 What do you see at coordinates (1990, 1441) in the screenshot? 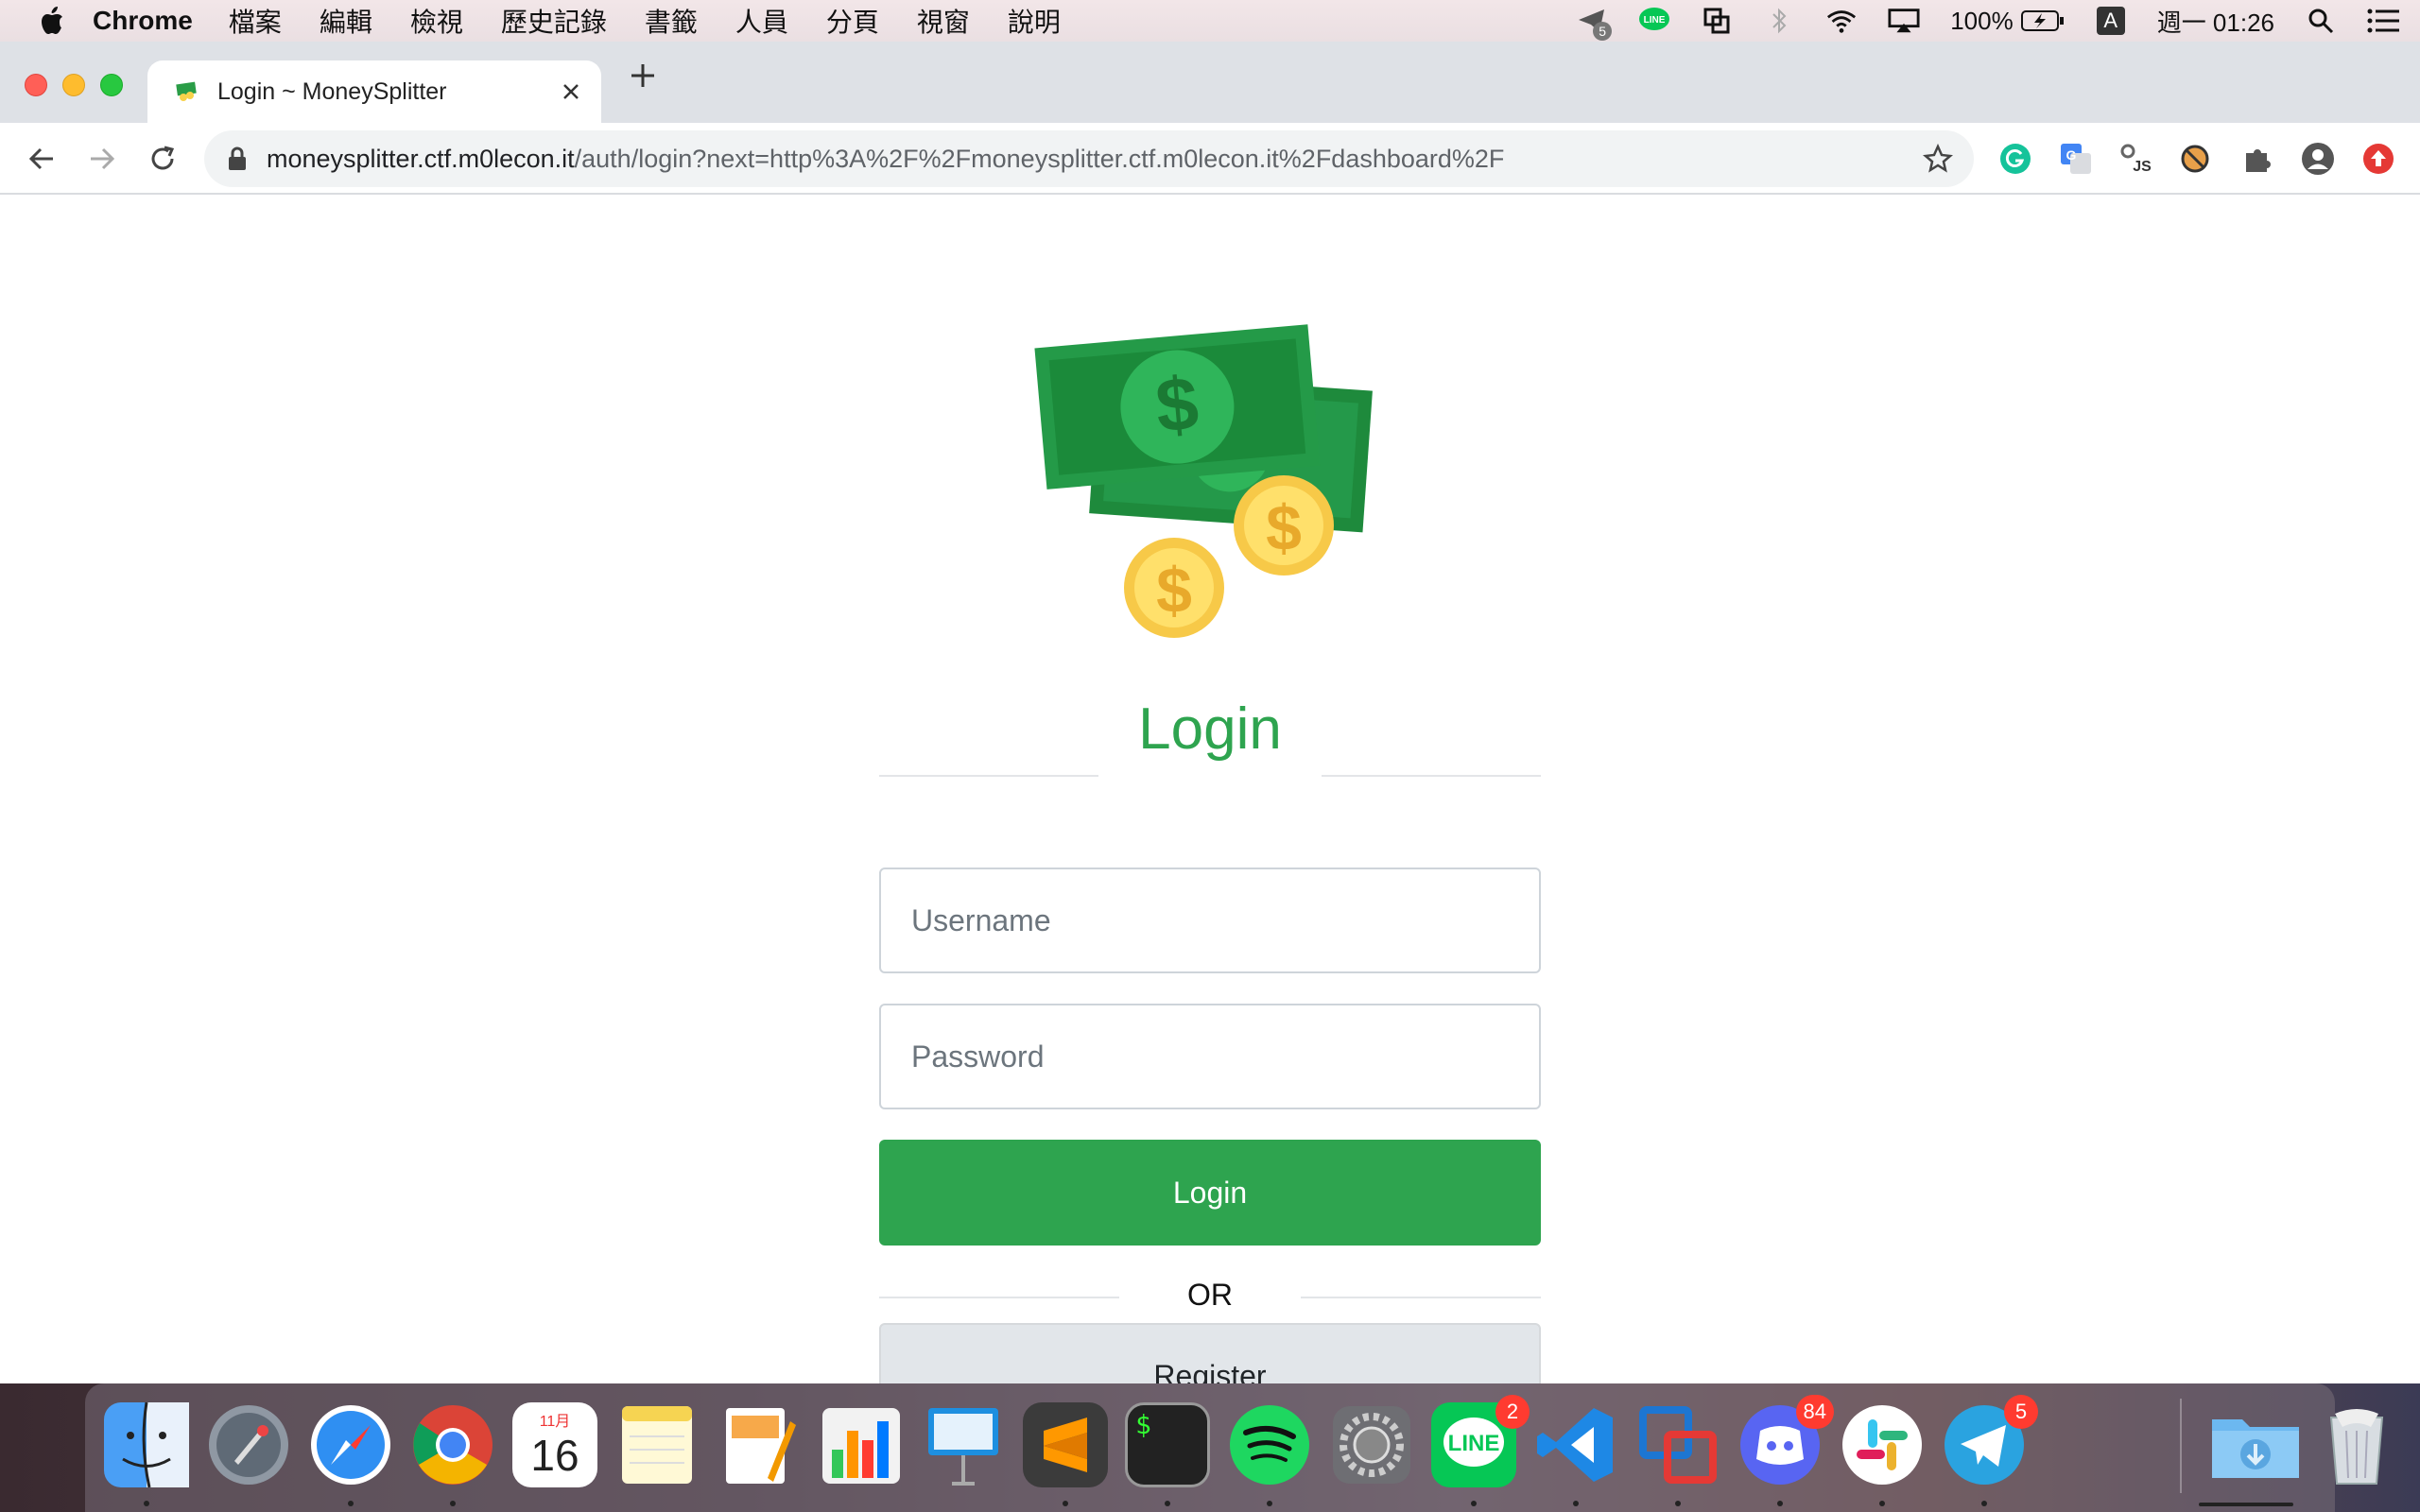
I see `telegram-icon: 5` at bounding box center [1990, 1441].